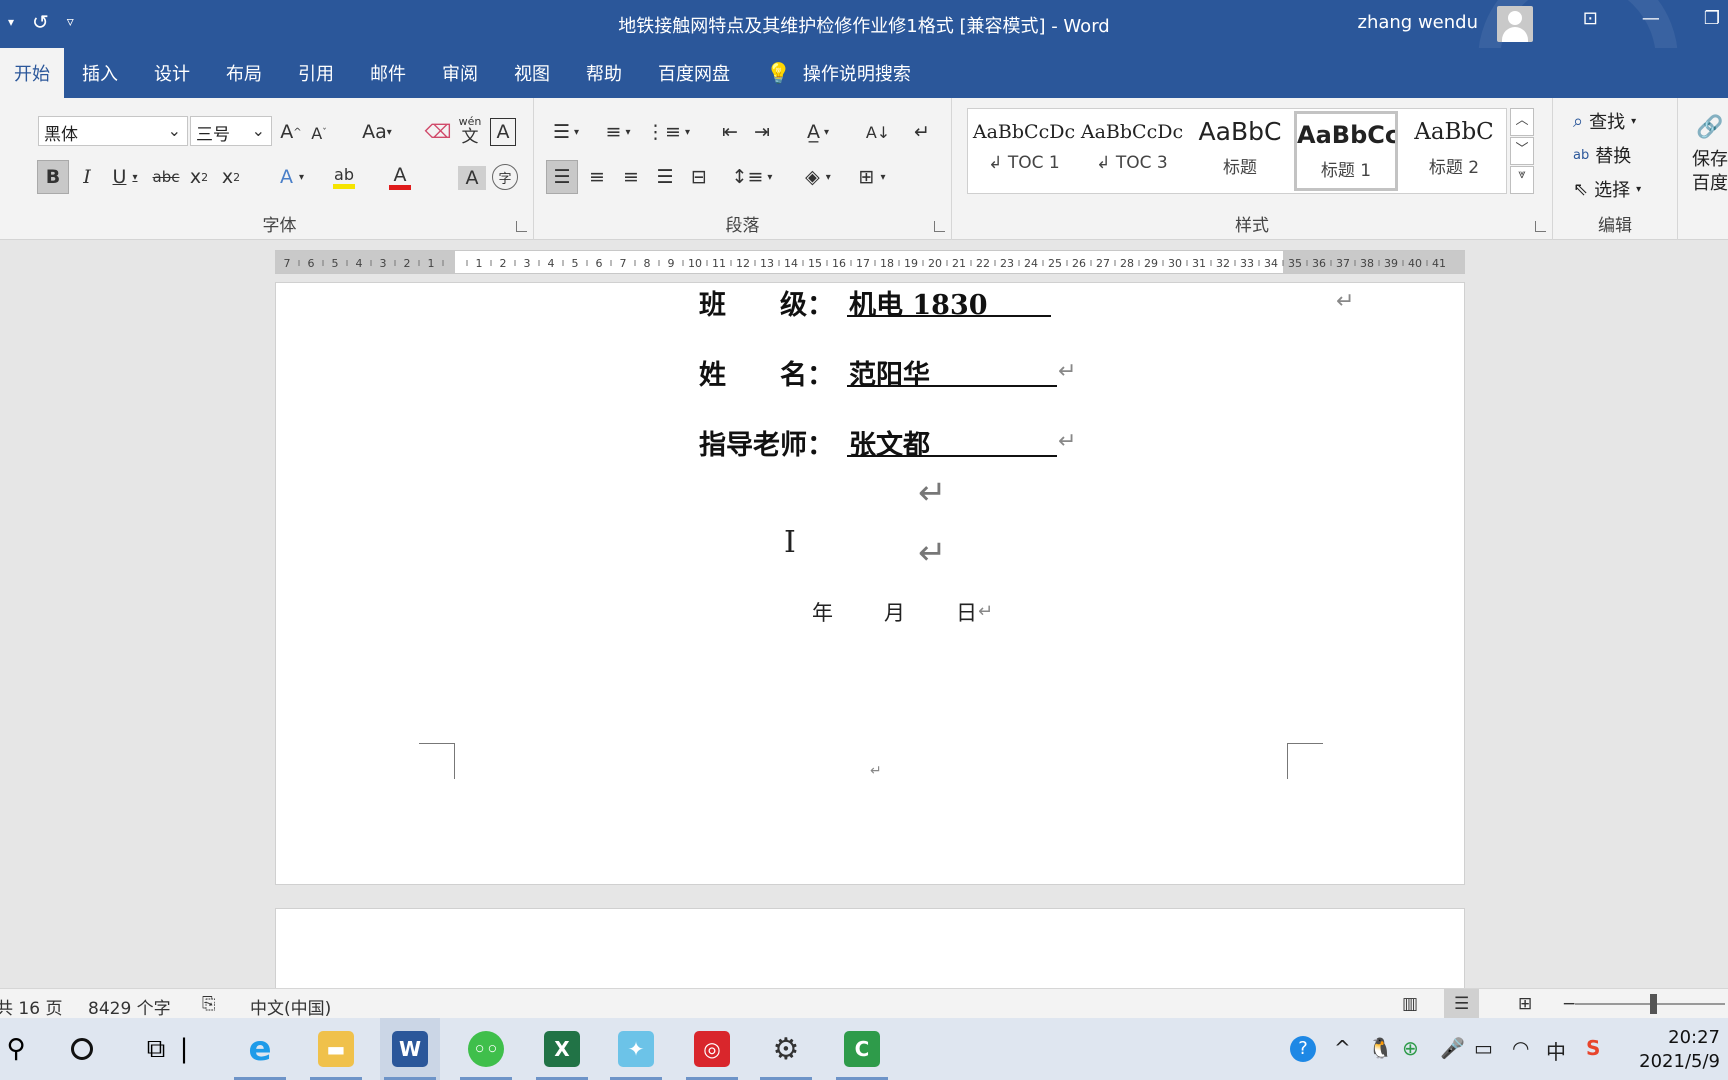 This screenshot has width=1728, height=1080. Describe the element at coordinates (172, 73) in the screenshot. I see `tab-design: 设计` at that location.